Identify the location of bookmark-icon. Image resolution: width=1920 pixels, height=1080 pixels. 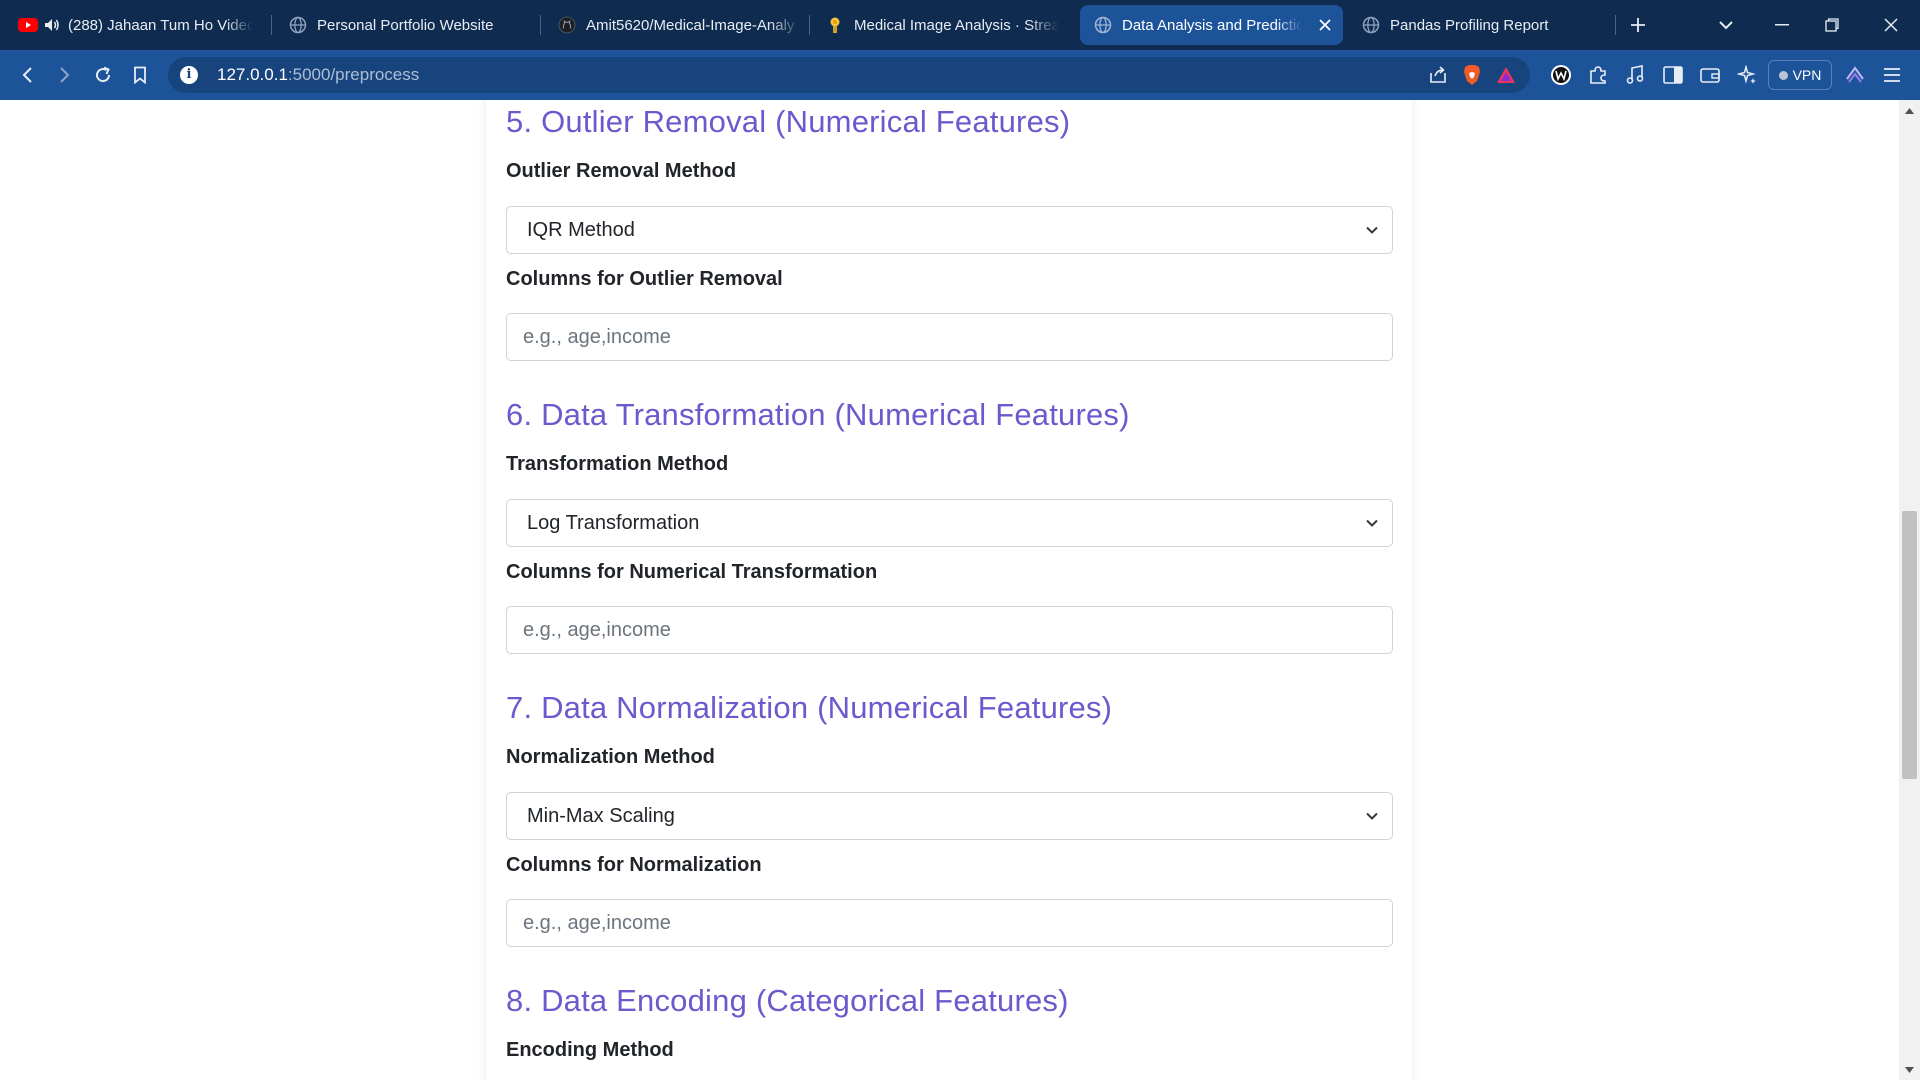
(140, 75).